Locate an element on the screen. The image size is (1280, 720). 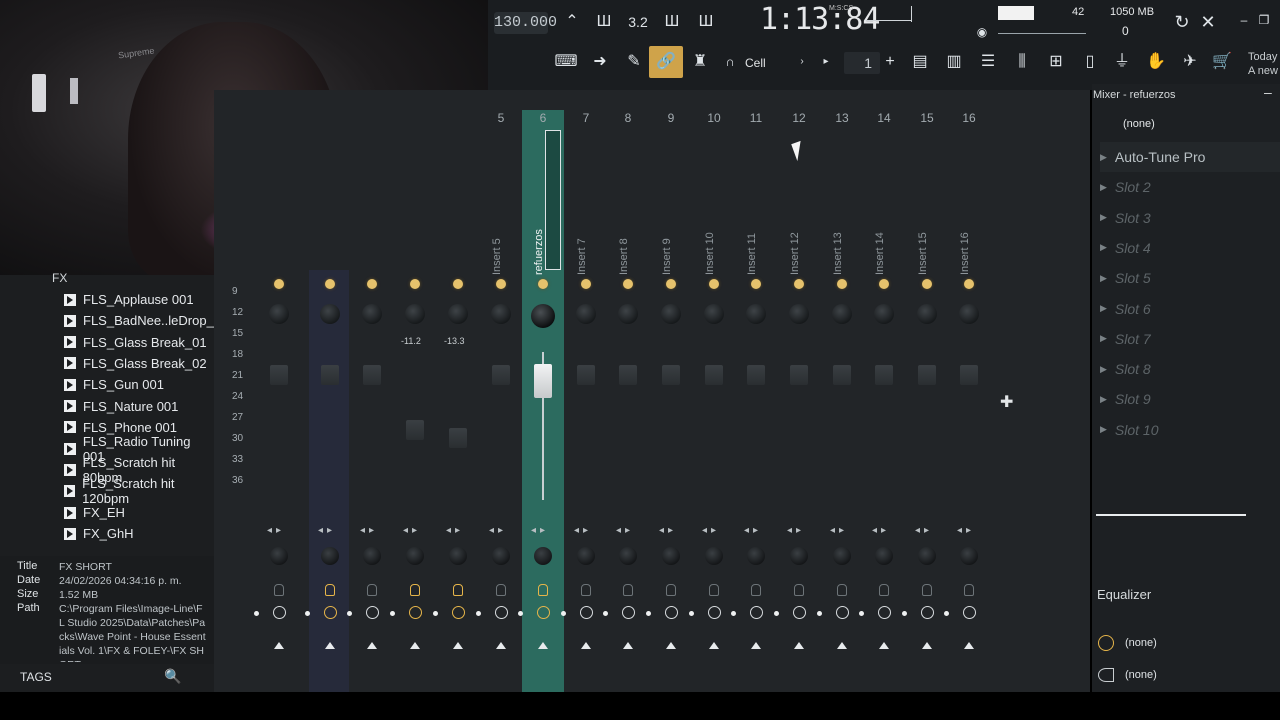
browser-item: FX_GhH is located at coordinates (99, 533).